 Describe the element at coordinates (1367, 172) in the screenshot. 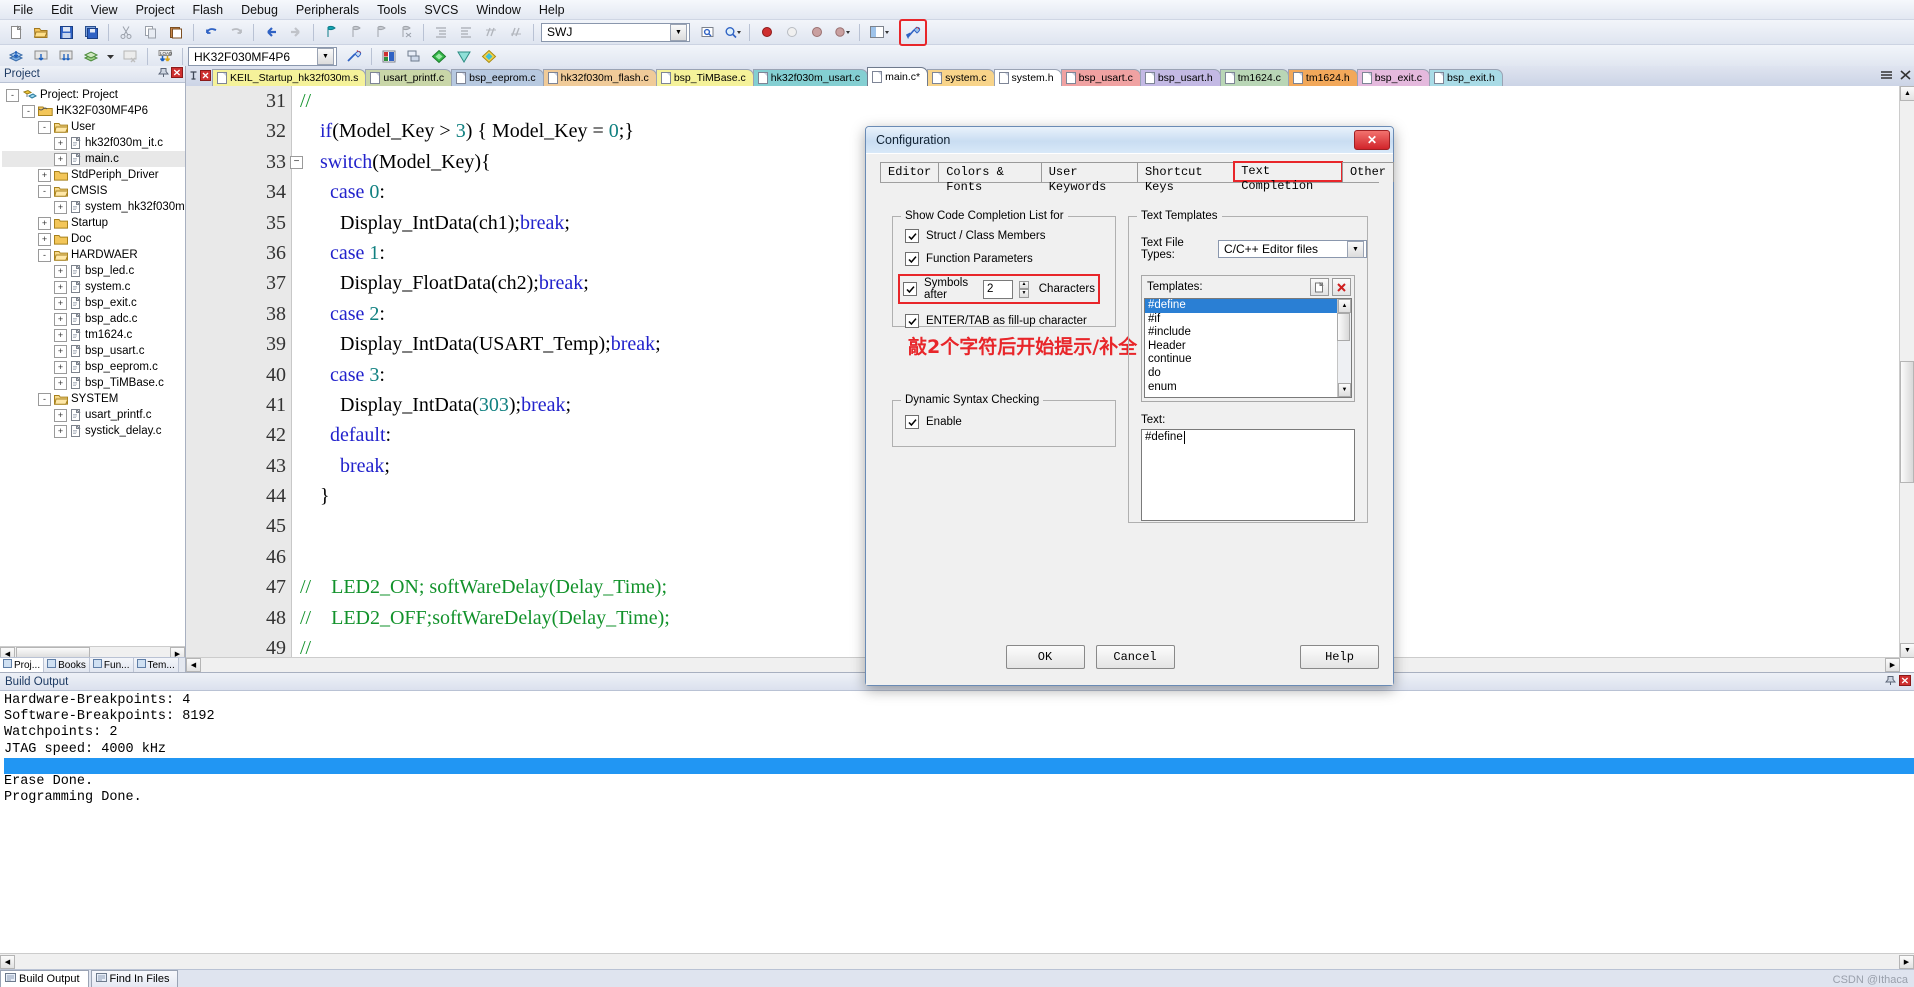

I see `dialog-tab-other: Other` at that location.